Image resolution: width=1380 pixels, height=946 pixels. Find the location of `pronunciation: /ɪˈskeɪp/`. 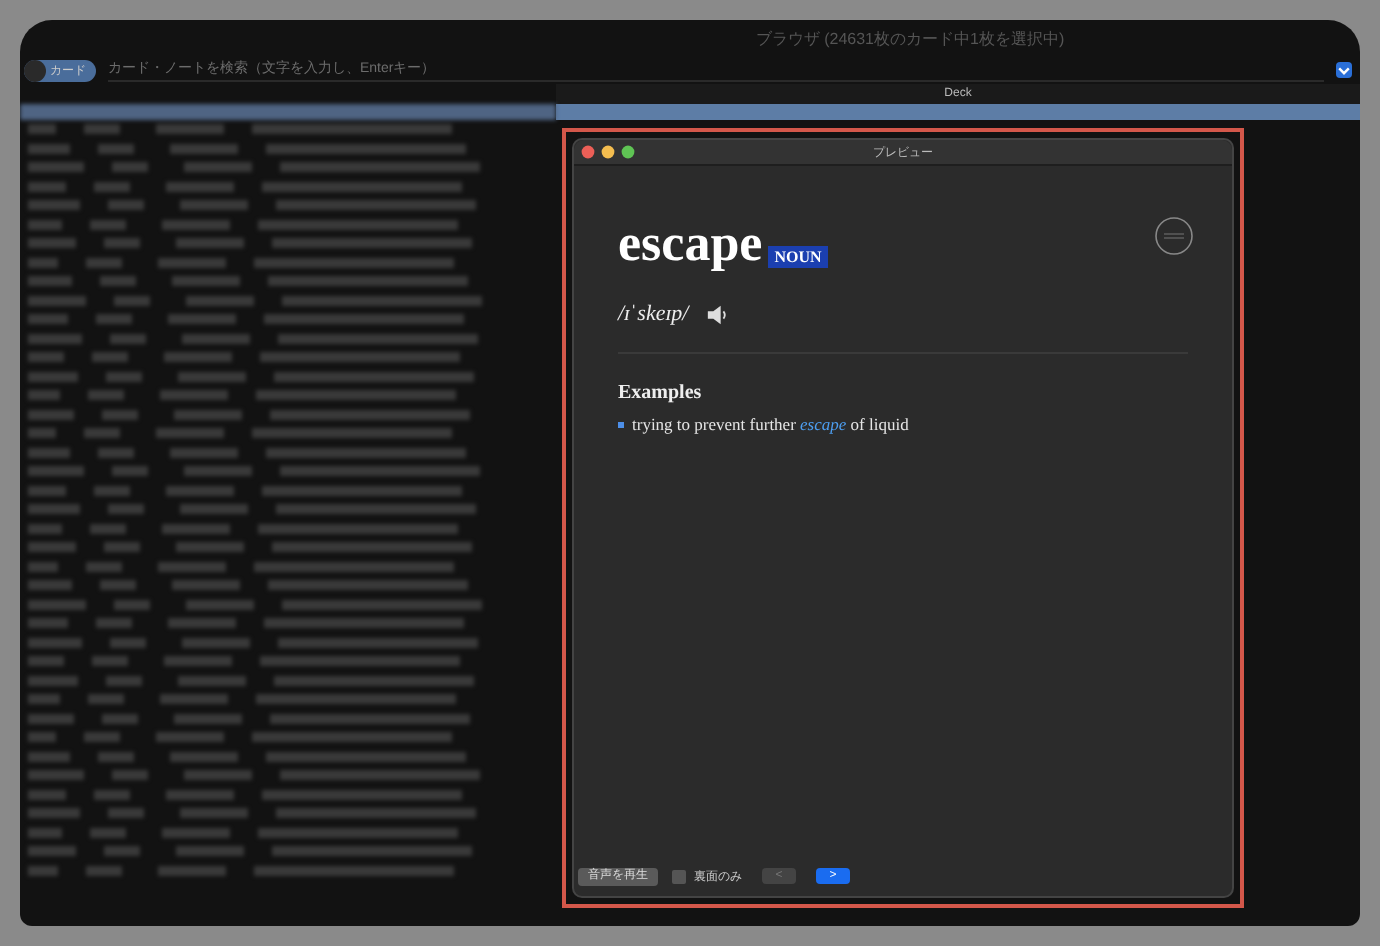

pronunciation: /ɪˈskeɪp/ is located at coordinates (653, 314).